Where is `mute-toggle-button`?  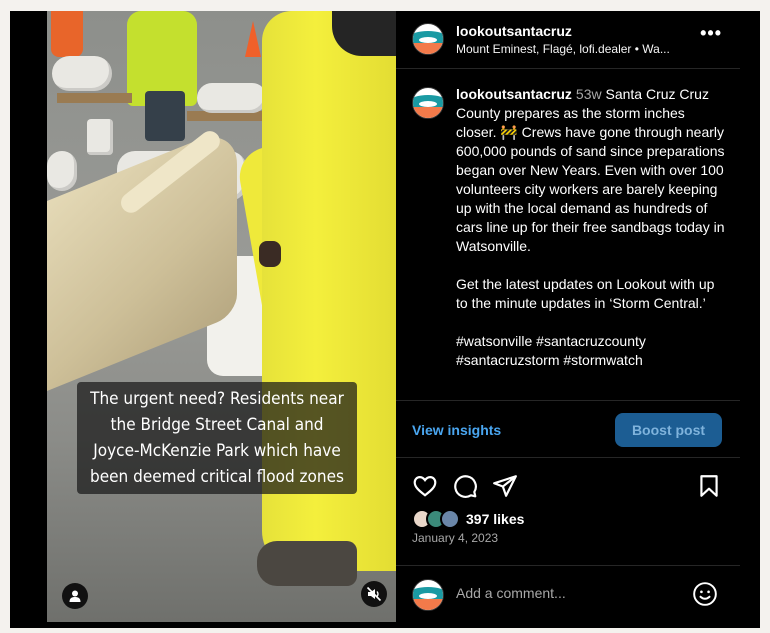
mute-toggle-button is located at coordinates (374, 594).